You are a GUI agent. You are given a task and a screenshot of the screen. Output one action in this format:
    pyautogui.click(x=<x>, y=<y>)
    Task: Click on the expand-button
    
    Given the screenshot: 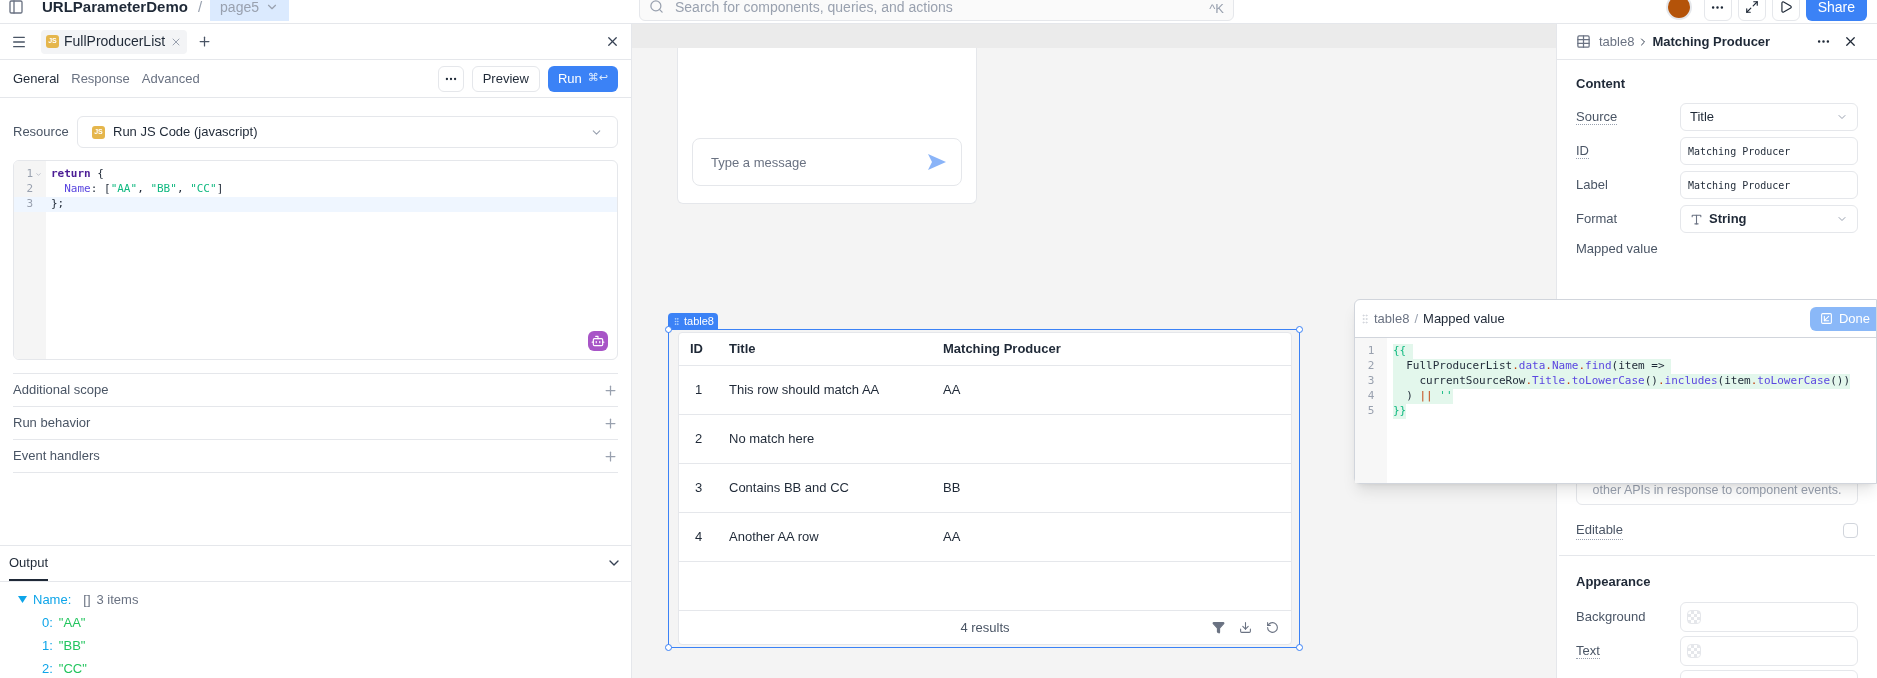 What is the action you would take?
    pyautogui.click(x=1751, y=10)
    